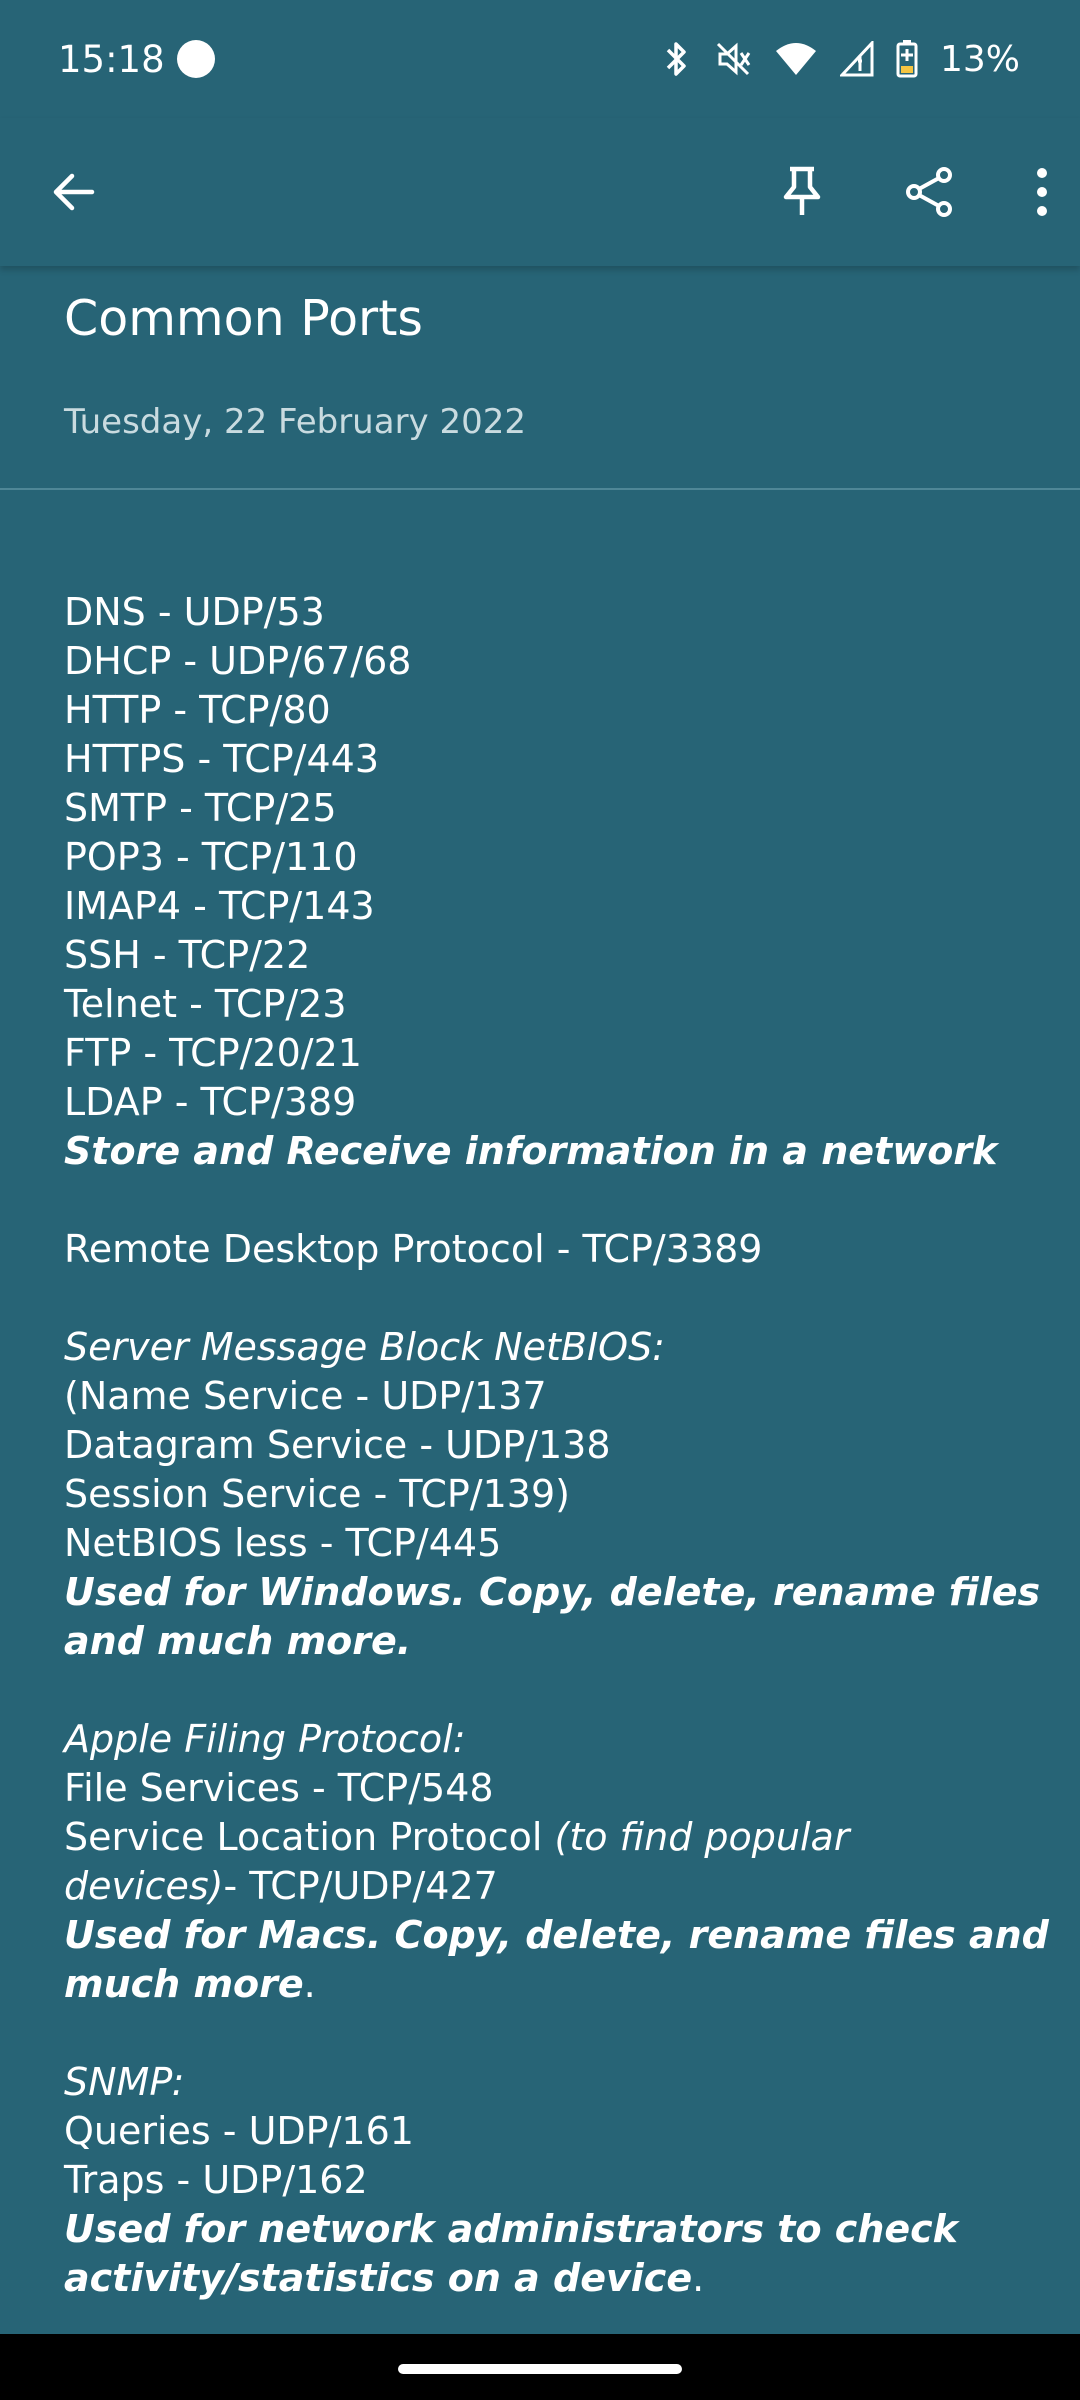  What do you see at coordinates (309, 1984) in the screenshot?
I see `afp-note-end: .` at bounding box center [309, 1984].